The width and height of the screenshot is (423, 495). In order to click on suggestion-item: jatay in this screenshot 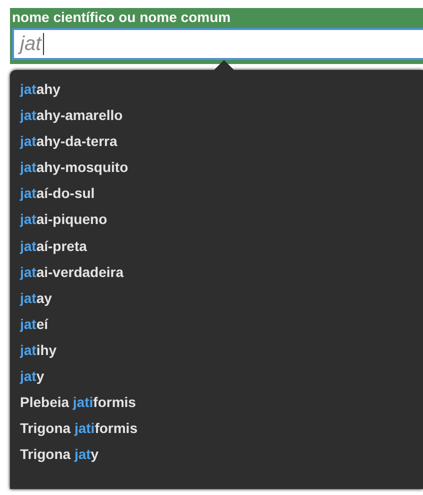, I will do `click(216, 297)`.